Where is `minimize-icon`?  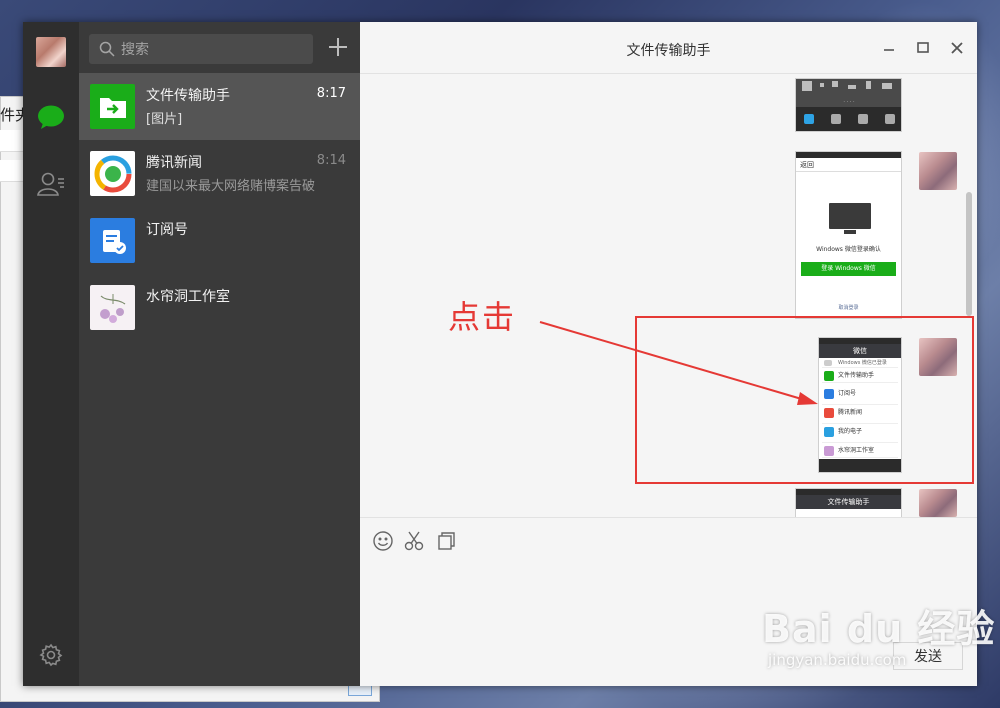 minimize-icon is located at coordinates (889, 50).